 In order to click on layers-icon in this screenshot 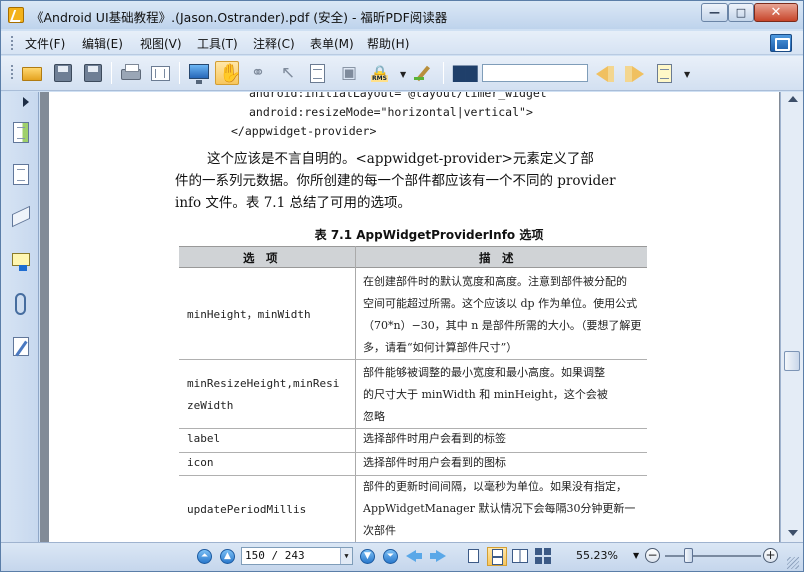, I will do `click(21, 216)`.